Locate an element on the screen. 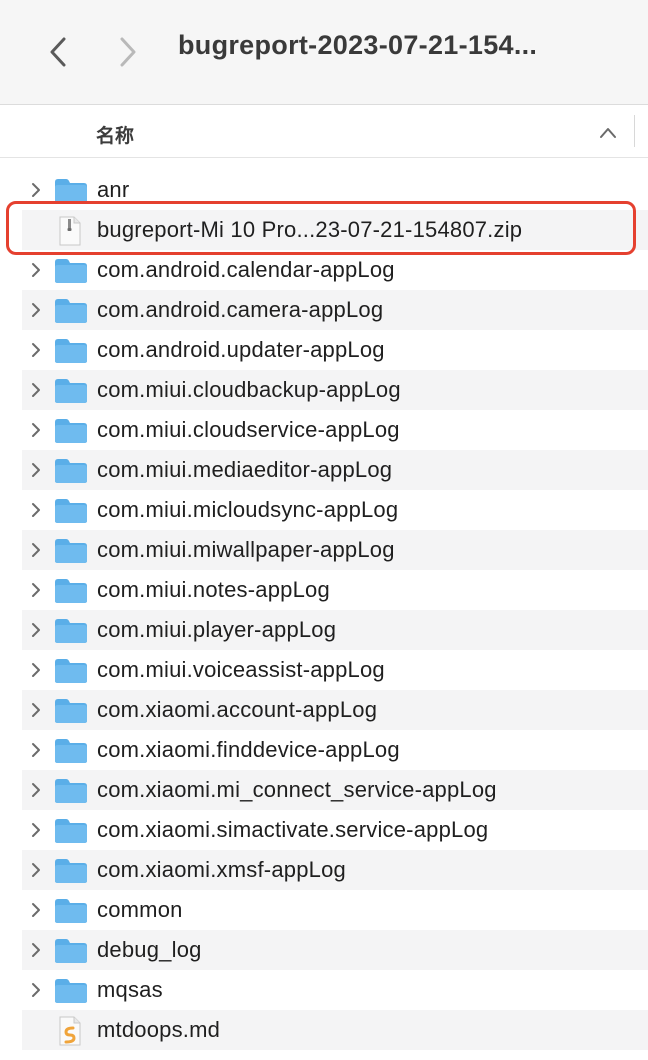 This screenshot has height=1060, width=648. file-name: com.miui.player-appLog is located at coordinates (217, 629).